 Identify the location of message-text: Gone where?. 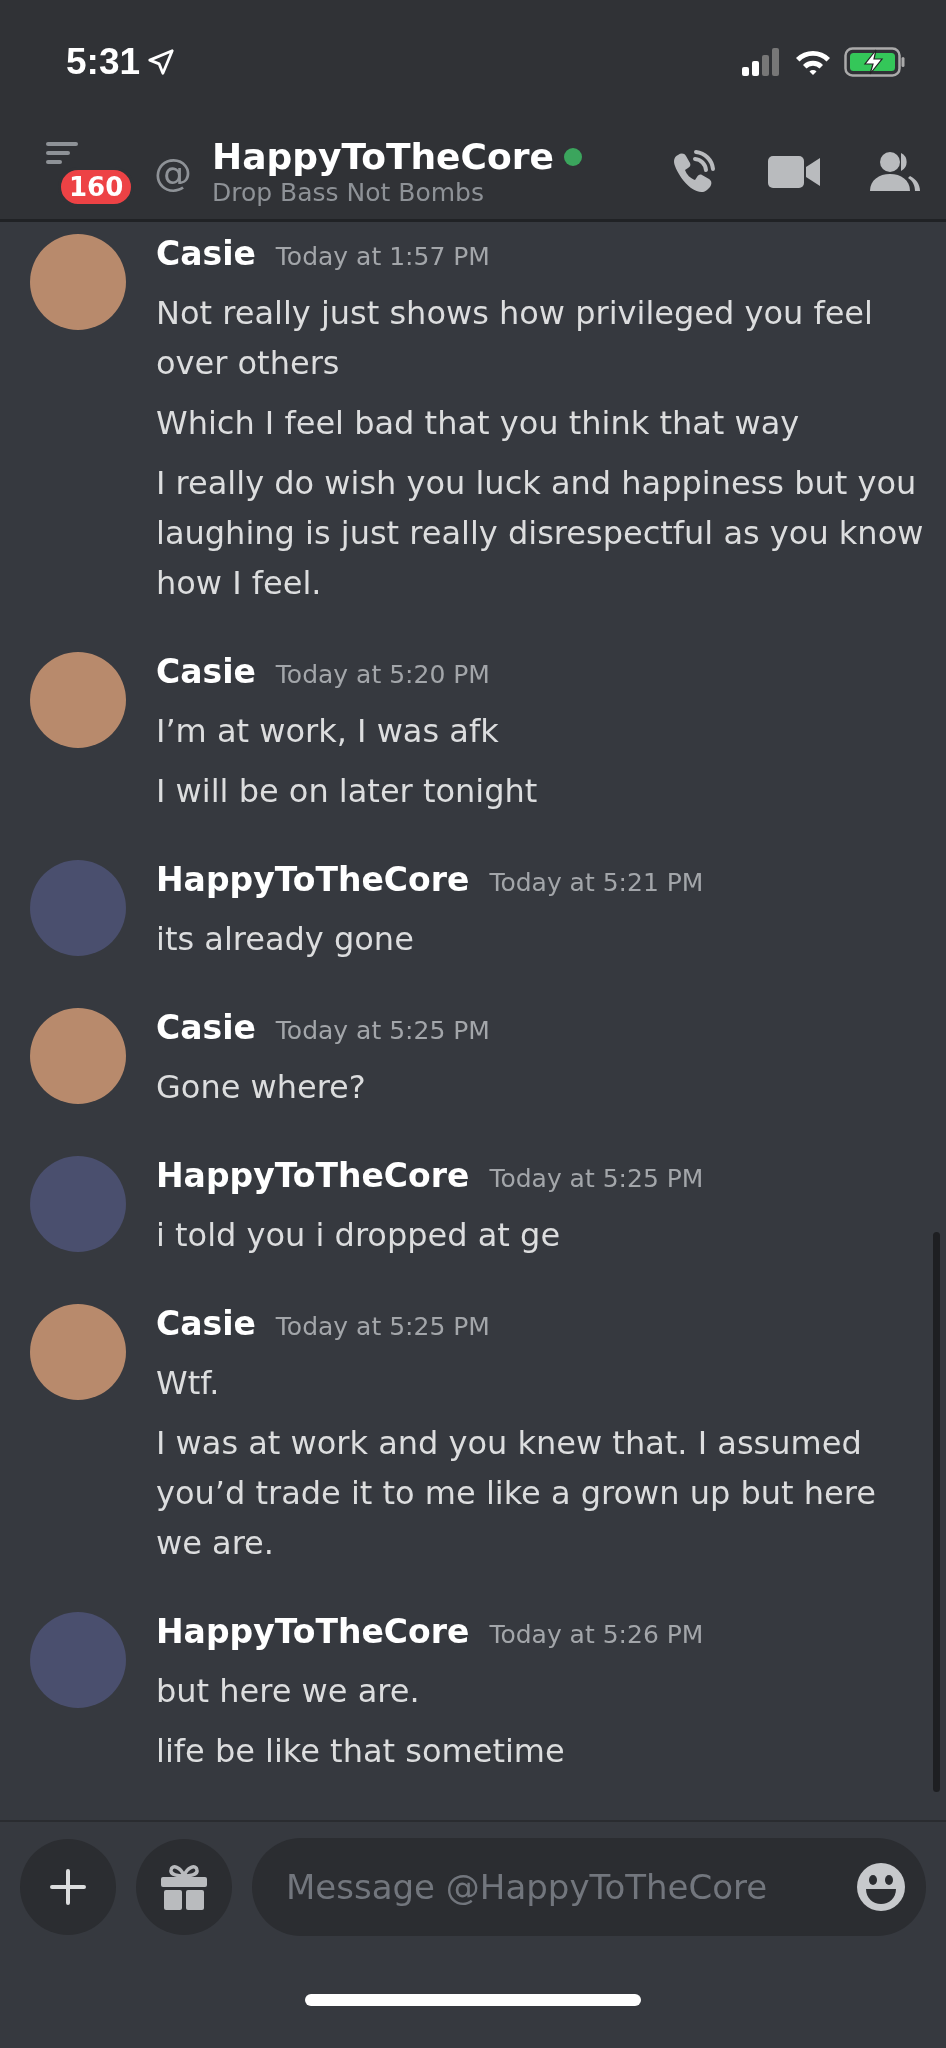
(261, 1087).